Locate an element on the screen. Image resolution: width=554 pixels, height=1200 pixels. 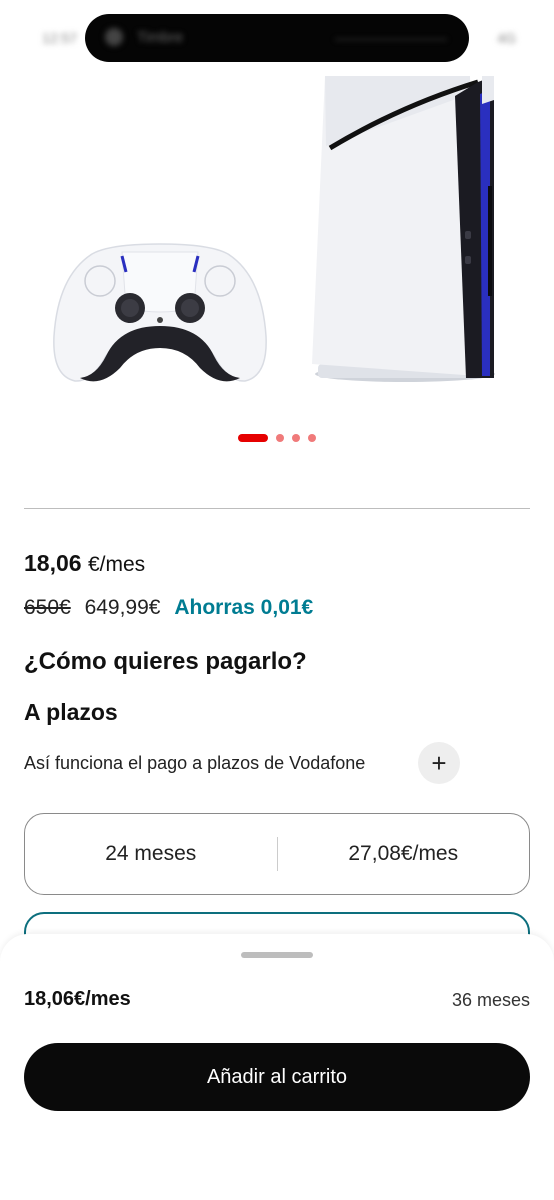
add-to-cart-button: Añadir al carrito is located at coordinates (277, 1077).